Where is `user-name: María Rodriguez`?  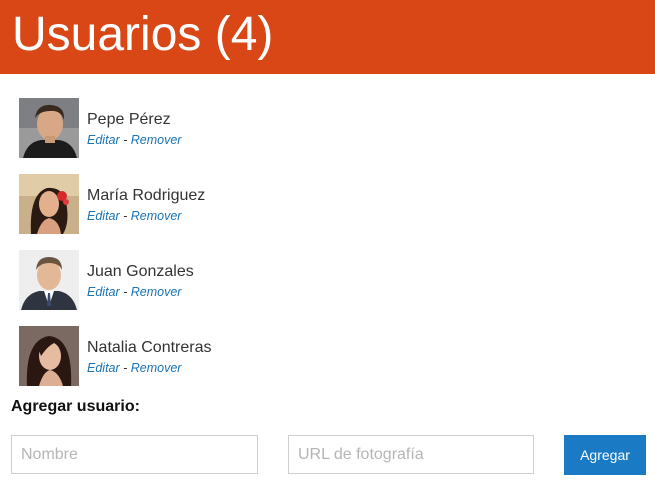 user-name: María Rodriguez is located at coordinates (146, 195).